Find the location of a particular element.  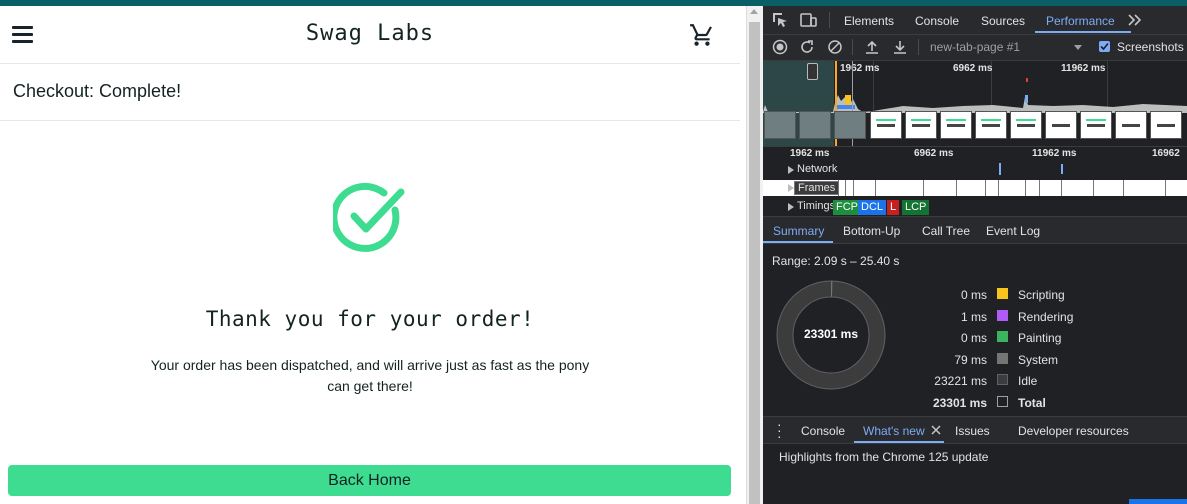

secondary-header: Checkout: Complete! is located at coordinates (370, 92).